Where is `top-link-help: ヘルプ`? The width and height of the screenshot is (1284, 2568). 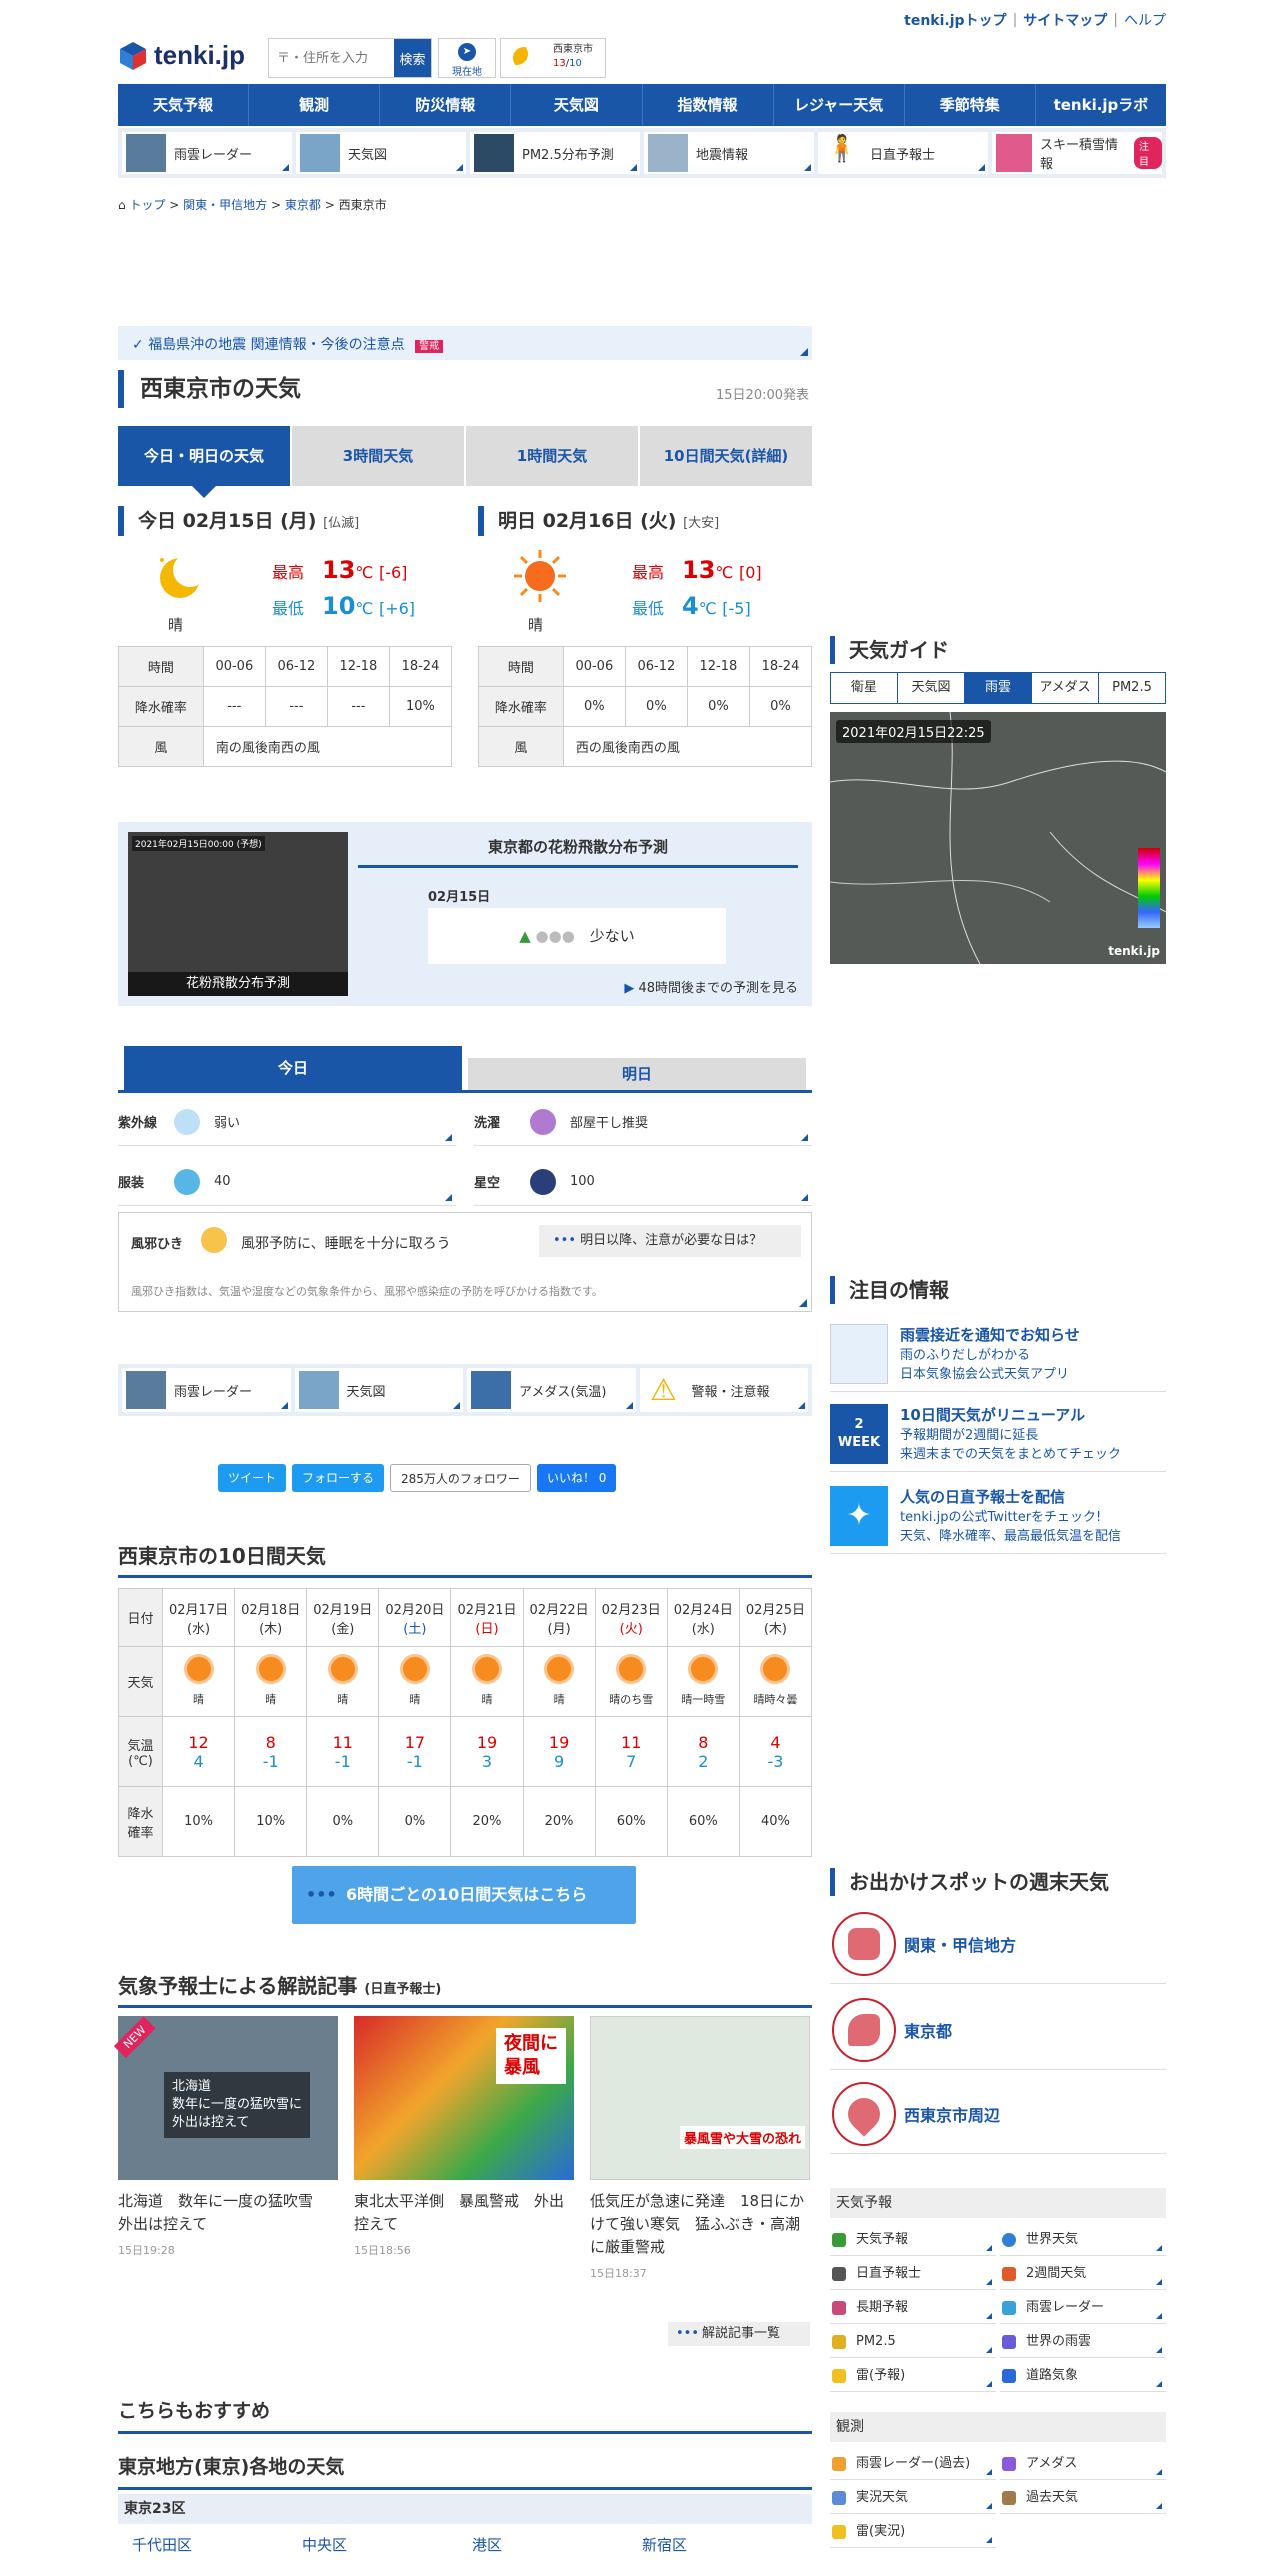 top-link-help: ヘルプ is located at coordinates (1145, 20).